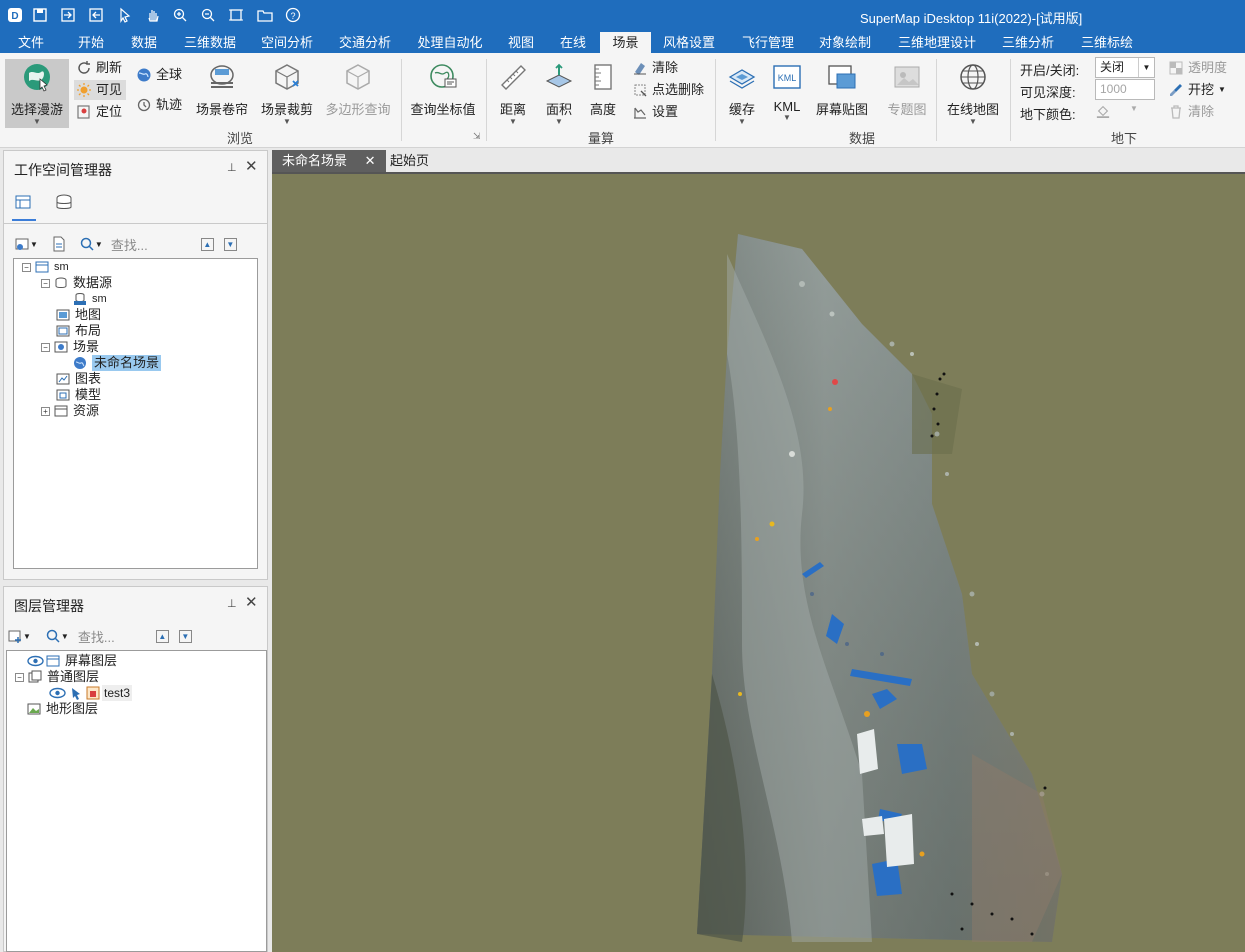 The image size is (1245, 952). What do you see at coordinates (70, 347) in the screenshot?
I see `tree-node-scenes: − 场景` at bounding box center [70, 347].